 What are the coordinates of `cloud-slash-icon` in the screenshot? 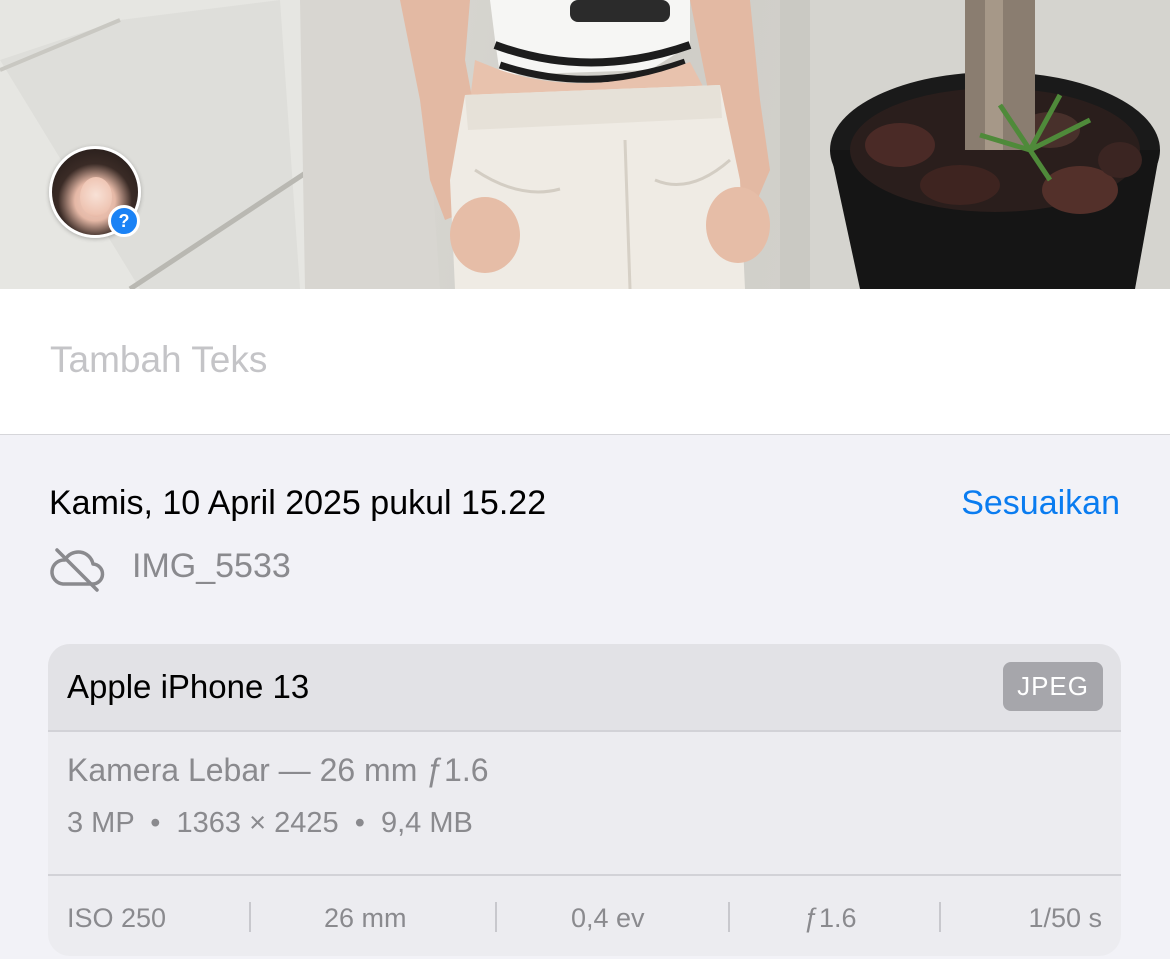 It's located at (77, 570).